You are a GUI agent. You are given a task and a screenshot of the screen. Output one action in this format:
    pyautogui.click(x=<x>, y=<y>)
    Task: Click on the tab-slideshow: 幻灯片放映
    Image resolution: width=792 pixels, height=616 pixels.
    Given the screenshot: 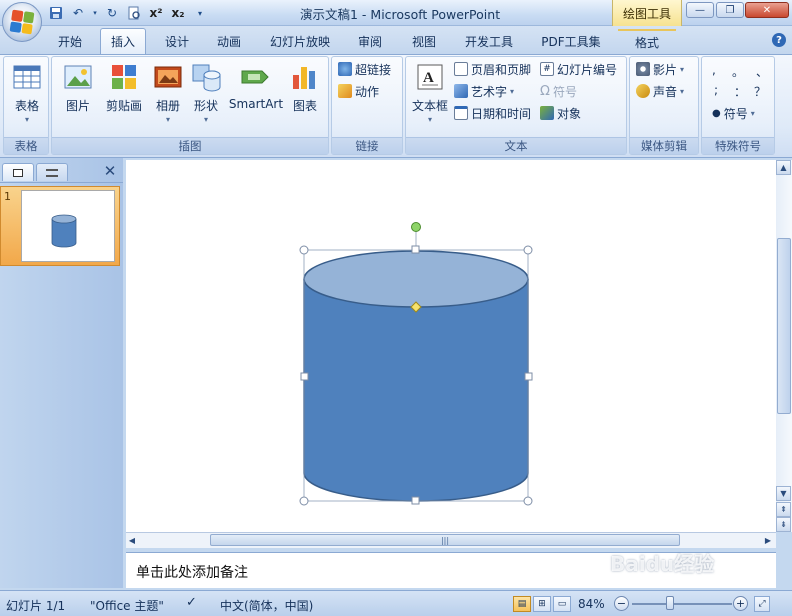 What is the action you would take?
    pyautogui.click(x=300, y=41)
    